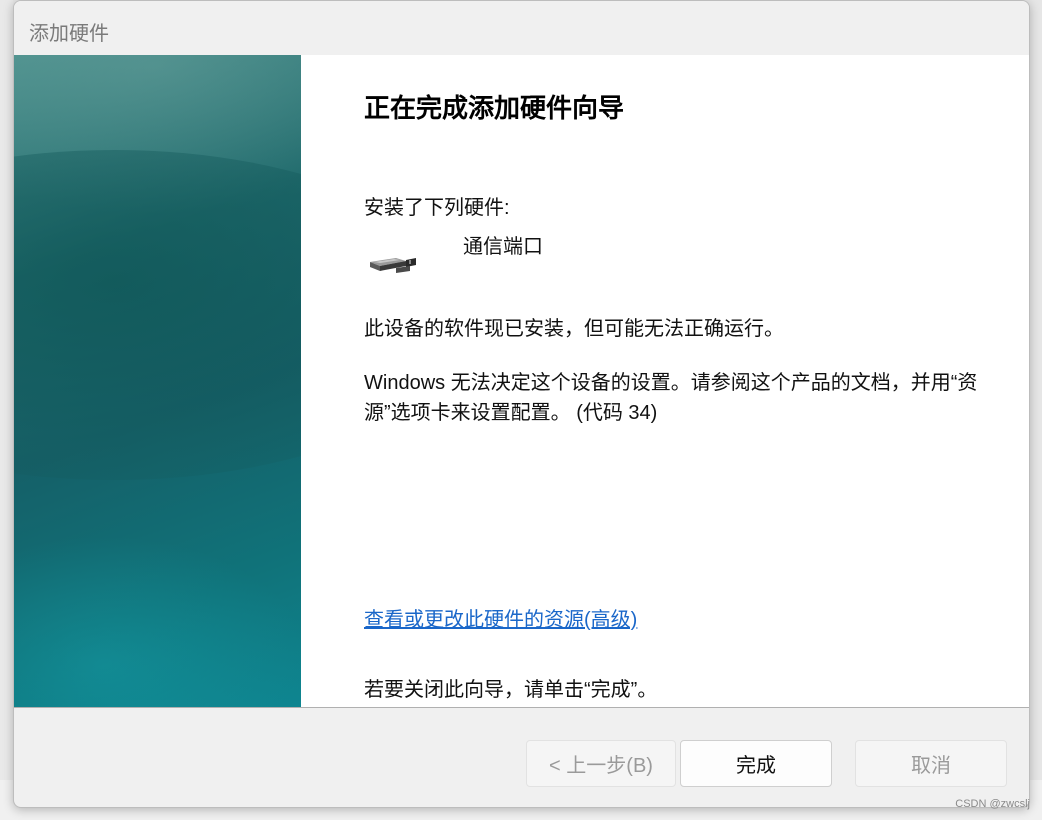 The height and width of the screenshot is (820, 1042). What do you see at coordinates (521, 28) in the screenshot?
I see `title-bar: 添加硬件` at bounding box center [521, 28].